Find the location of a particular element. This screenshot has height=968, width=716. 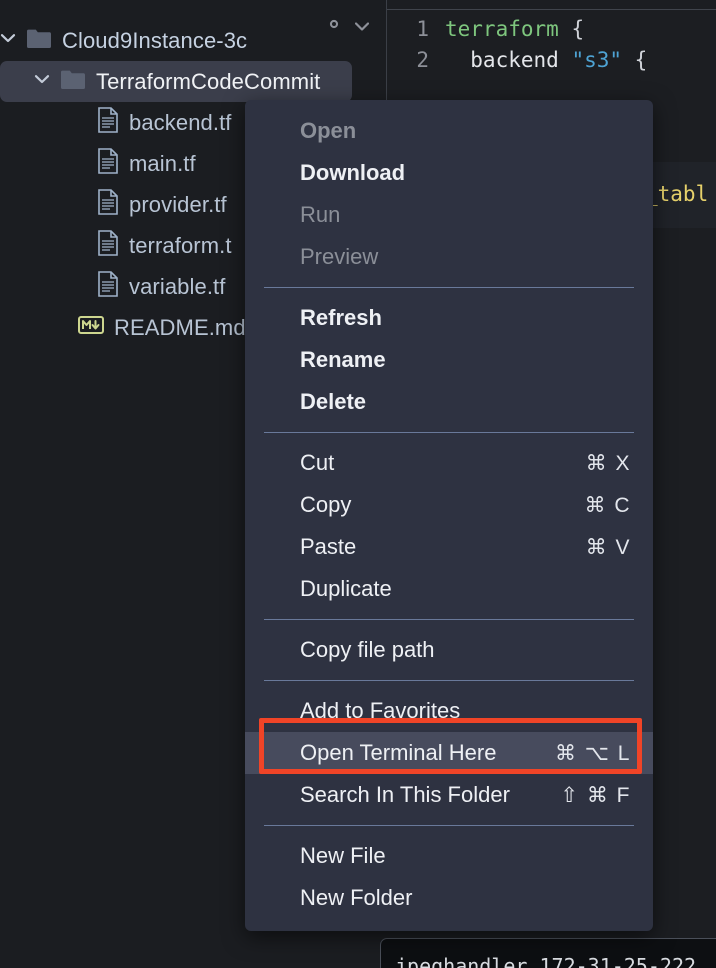

tree-item-label: main.tf is located at coordinates (162, 163).